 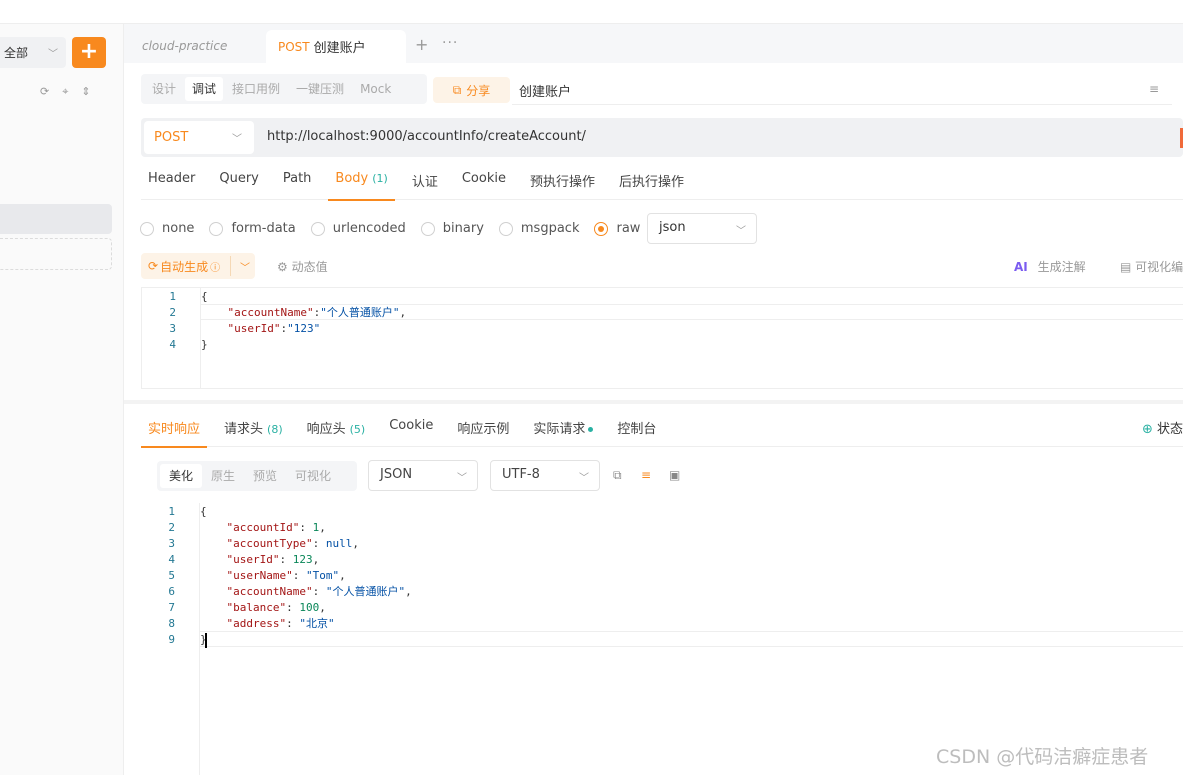 I want to click on chevron-down-icon: ﹀, so click(x=245, y=266).